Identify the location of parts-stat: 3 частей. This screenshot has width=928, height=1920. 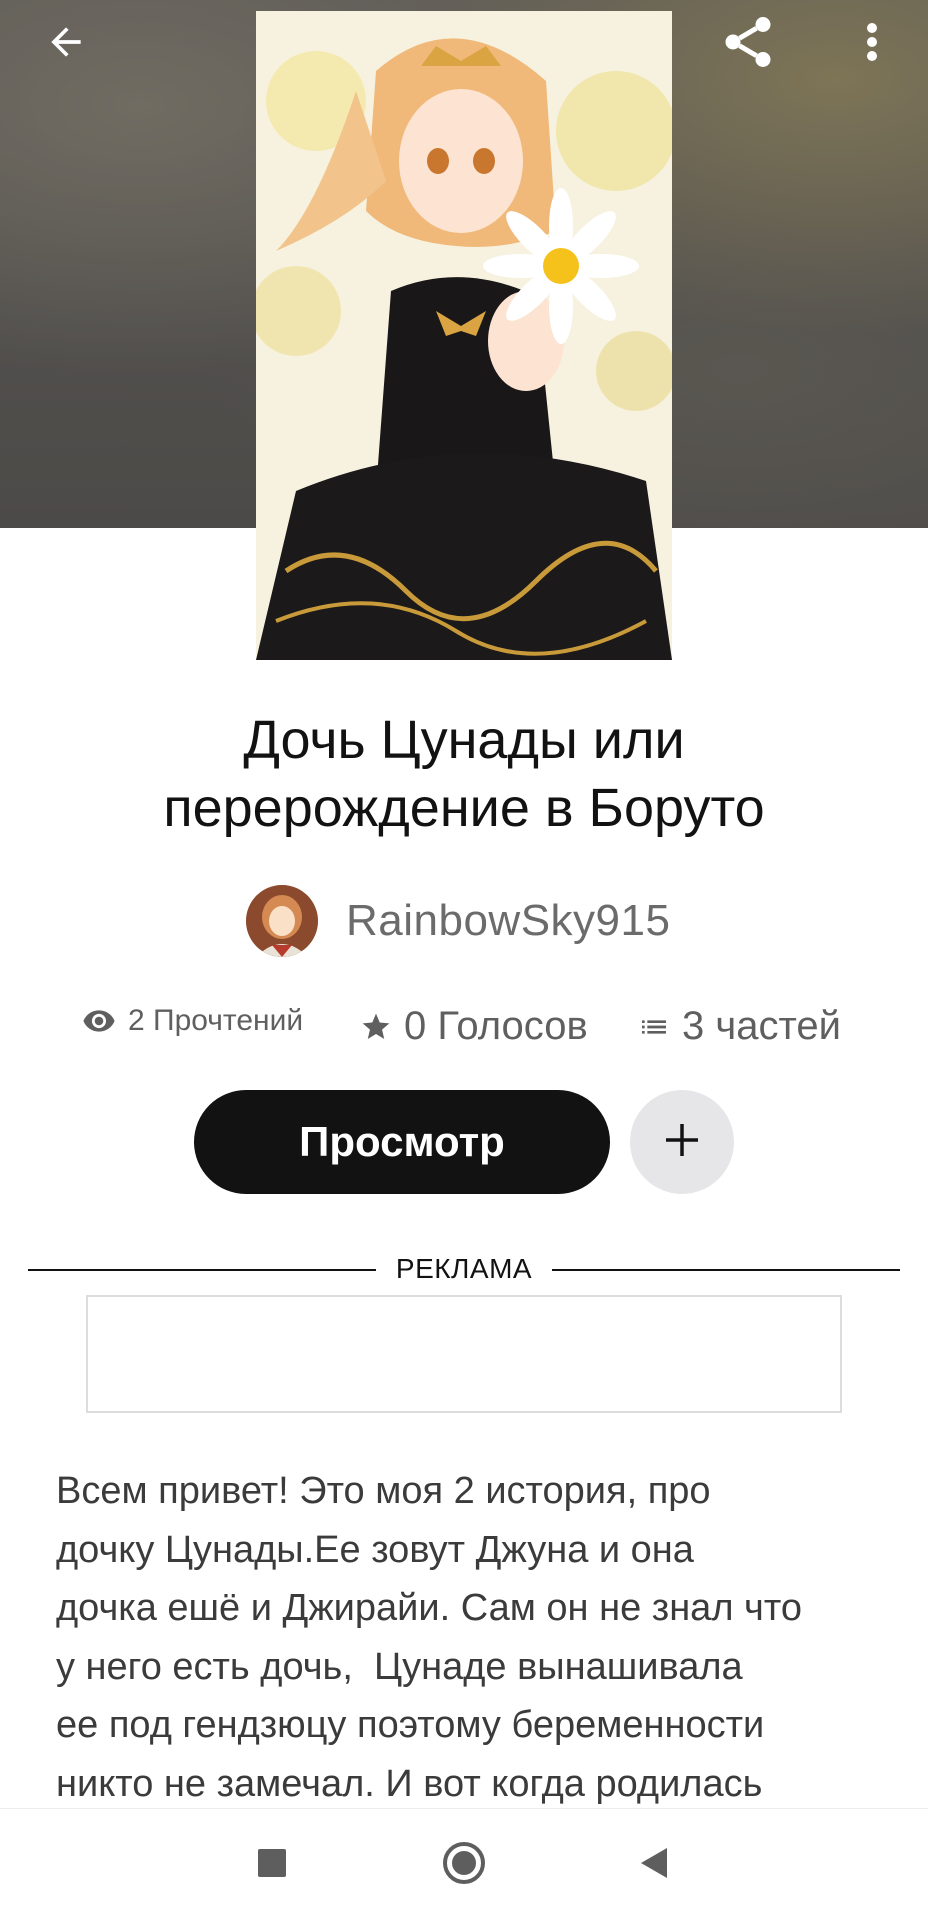
(739, 1026).